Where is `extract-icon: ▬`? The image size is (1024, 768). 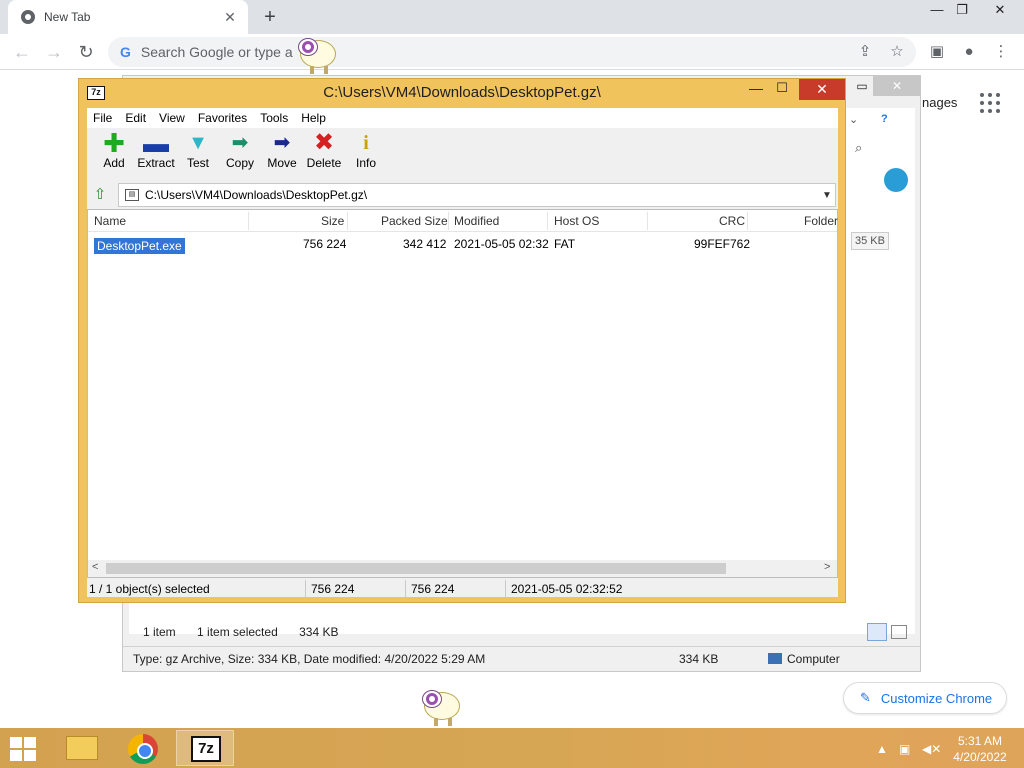
extract-icon: ▬ is located at coordinates (156, 143).